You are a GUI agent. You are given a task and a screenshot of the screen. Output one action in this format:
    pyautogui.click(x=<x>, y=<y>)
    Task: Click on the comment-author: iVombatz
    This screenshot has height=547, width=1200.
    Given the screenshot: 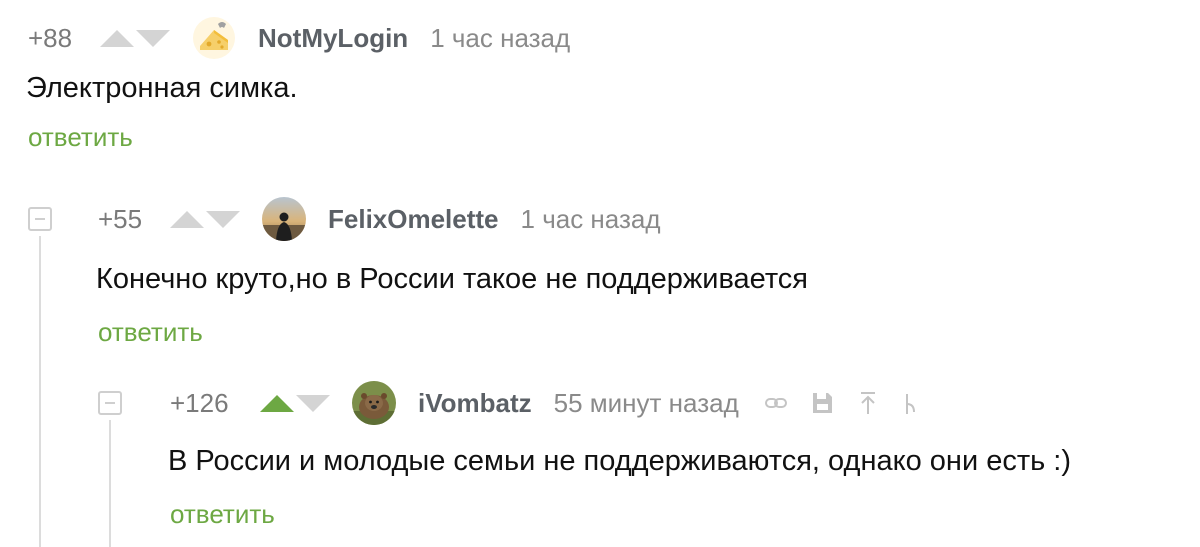 What is the action you would take?
    pyautogui.click(x=475, y=403)
    